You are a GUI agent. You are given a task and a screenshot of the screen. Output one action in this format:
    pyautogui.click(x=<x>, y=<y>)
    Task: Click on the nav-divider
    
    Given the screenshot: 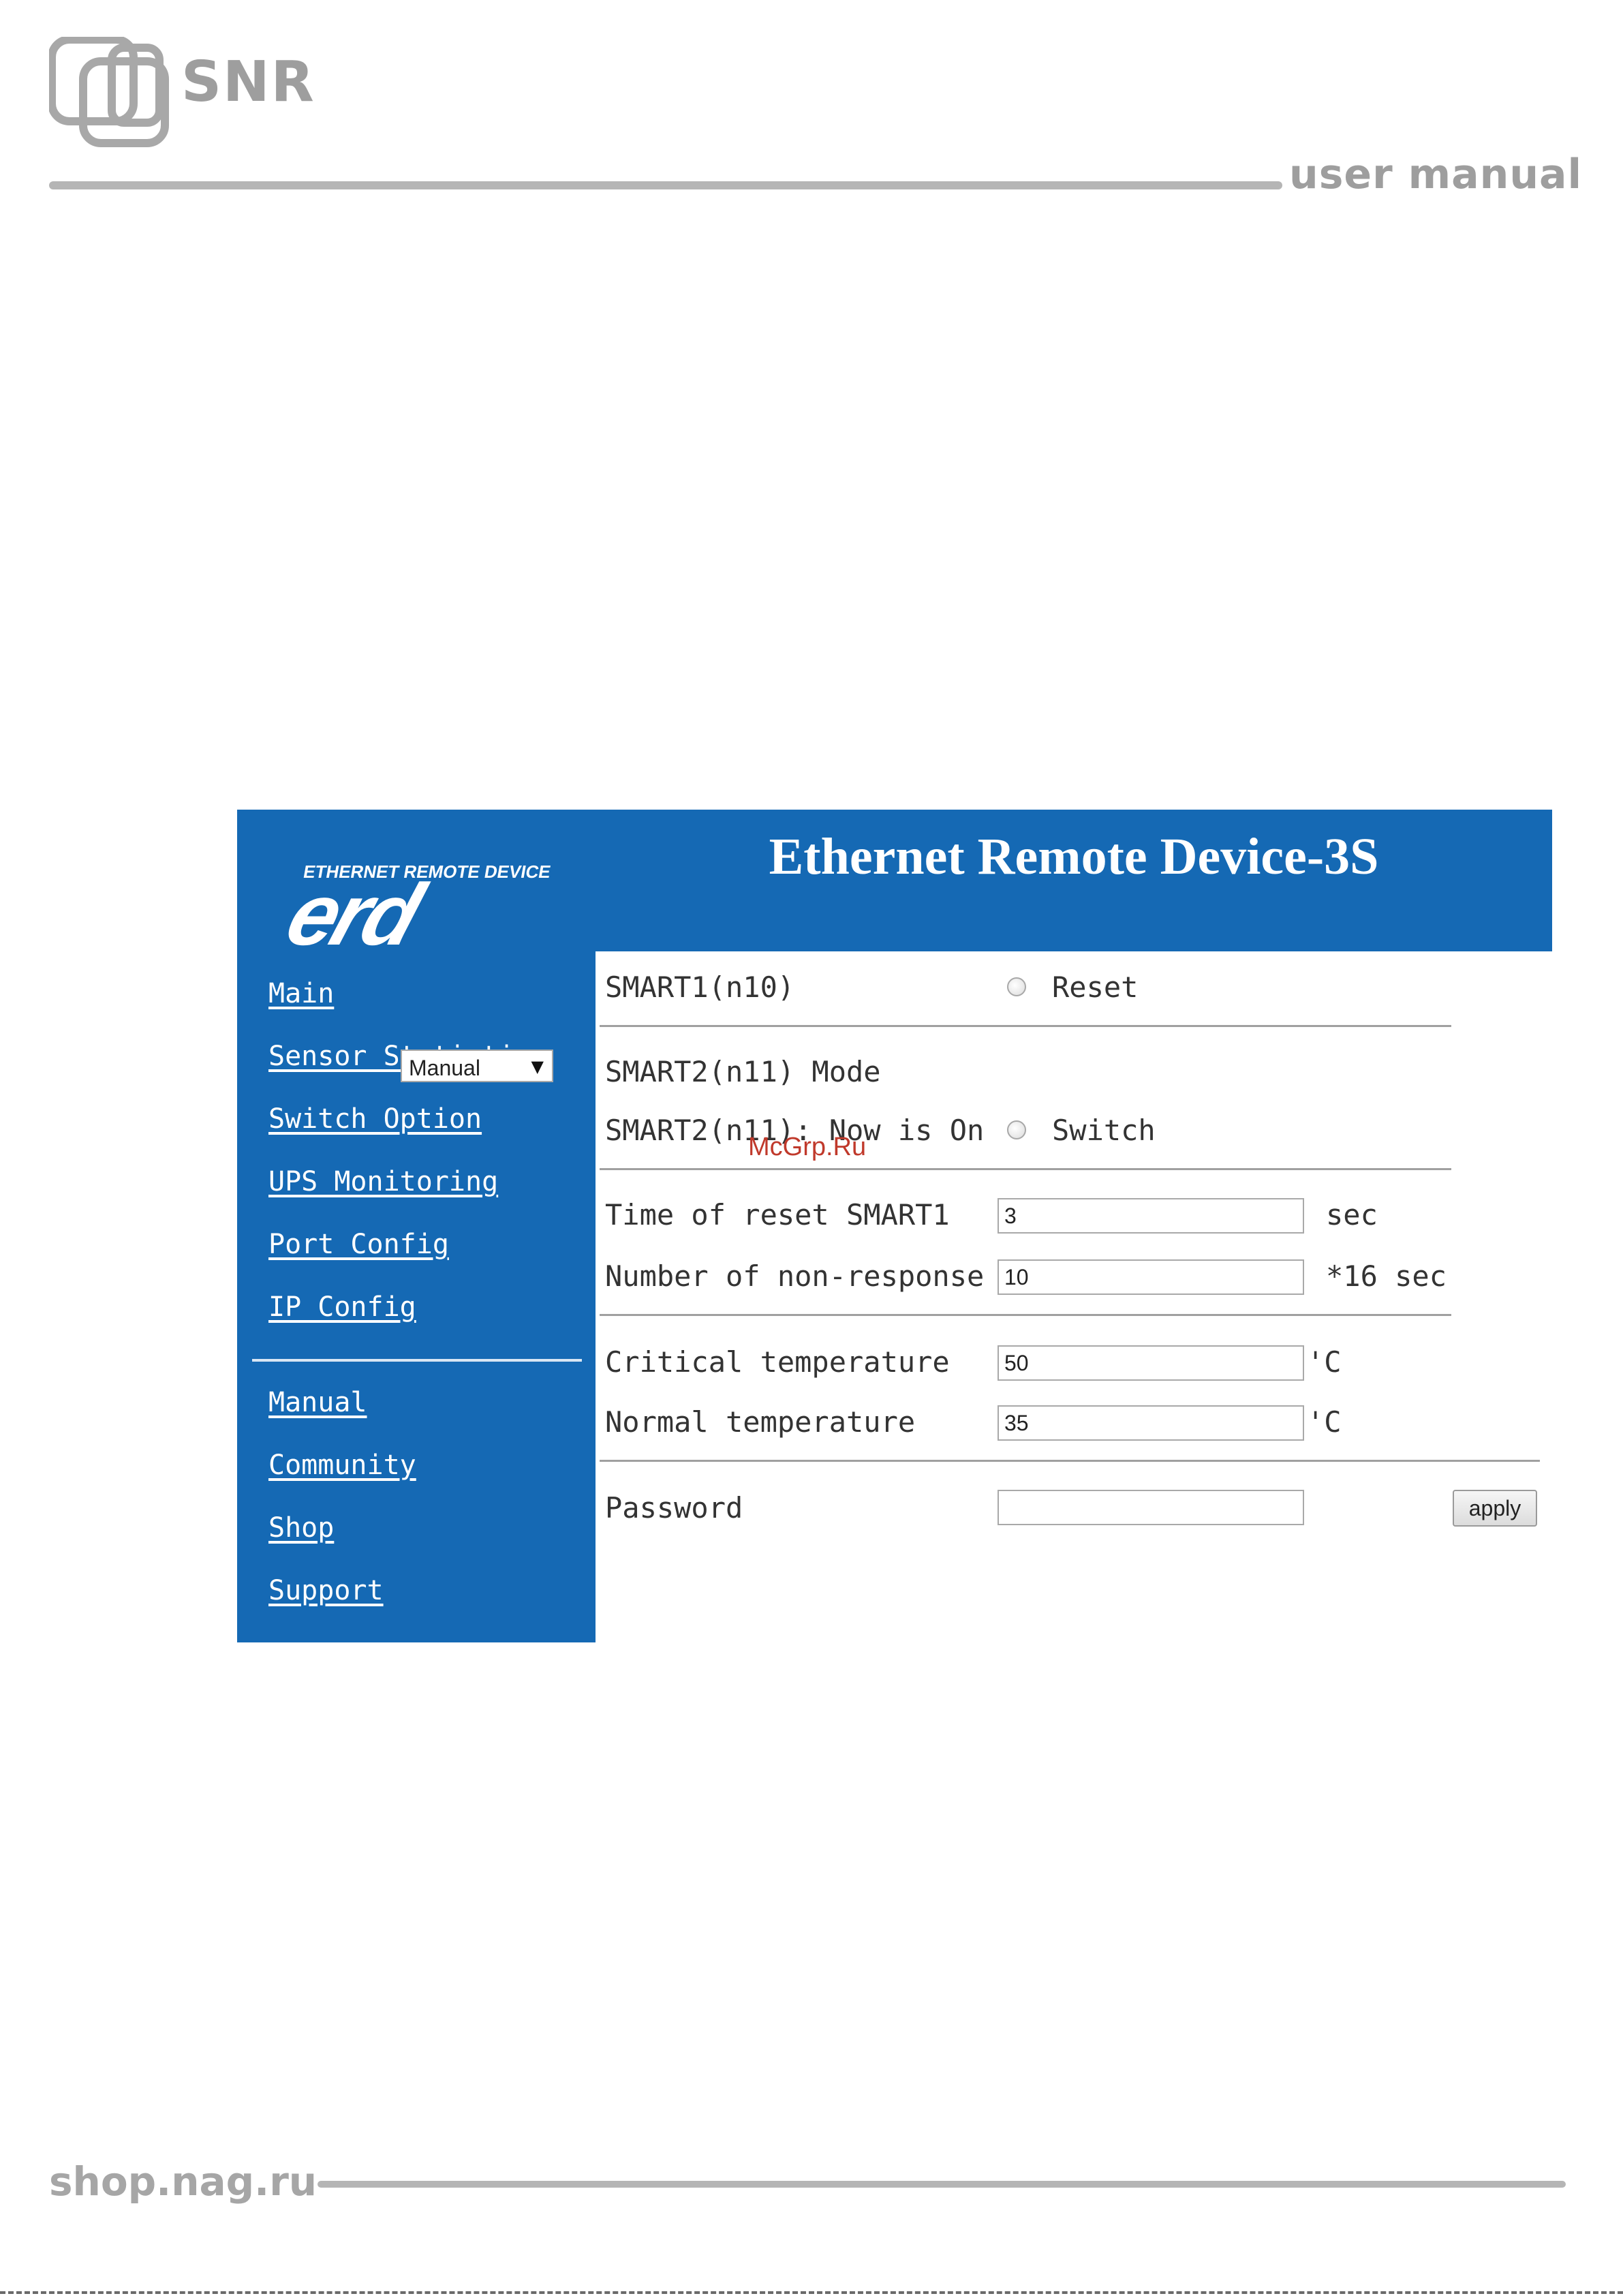 What is the action you would take?
    pyautogui.click(x=417, y=1361)
    